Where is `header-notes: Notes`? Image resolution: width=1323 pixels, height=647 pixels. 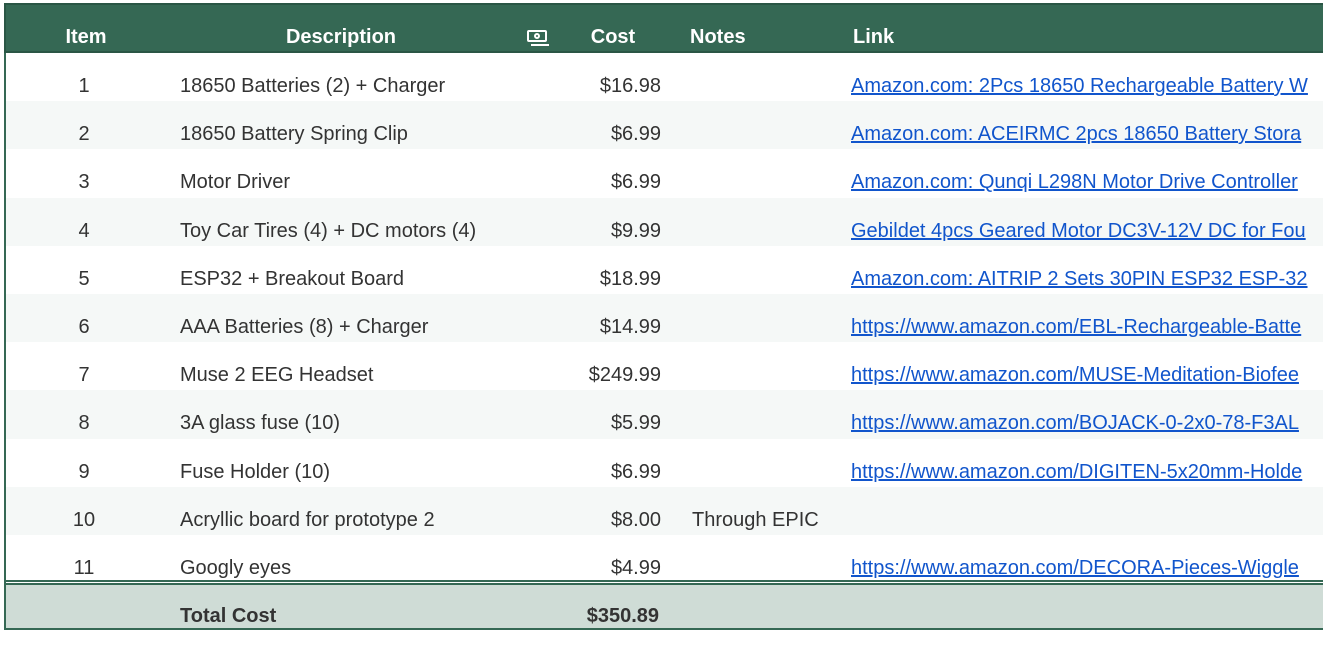 header-notes: Notes is located at coordinates (770, 30).